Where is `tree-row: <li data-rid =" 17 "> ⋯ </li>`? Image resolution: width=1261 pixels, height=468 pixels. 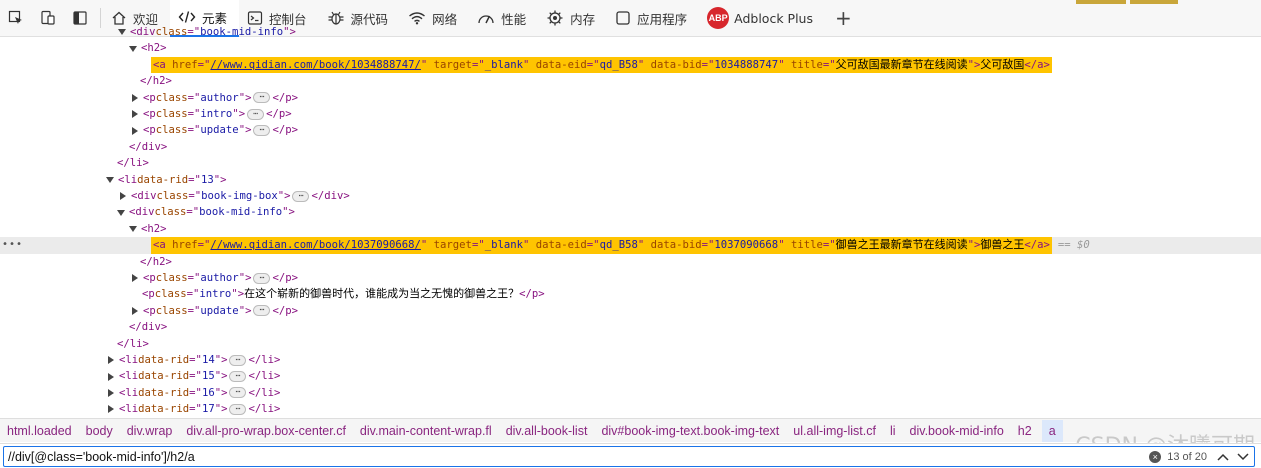
tree-row: <li data-rid =" 17 "> ⋯ </li> is located at coordinates (630, 409).